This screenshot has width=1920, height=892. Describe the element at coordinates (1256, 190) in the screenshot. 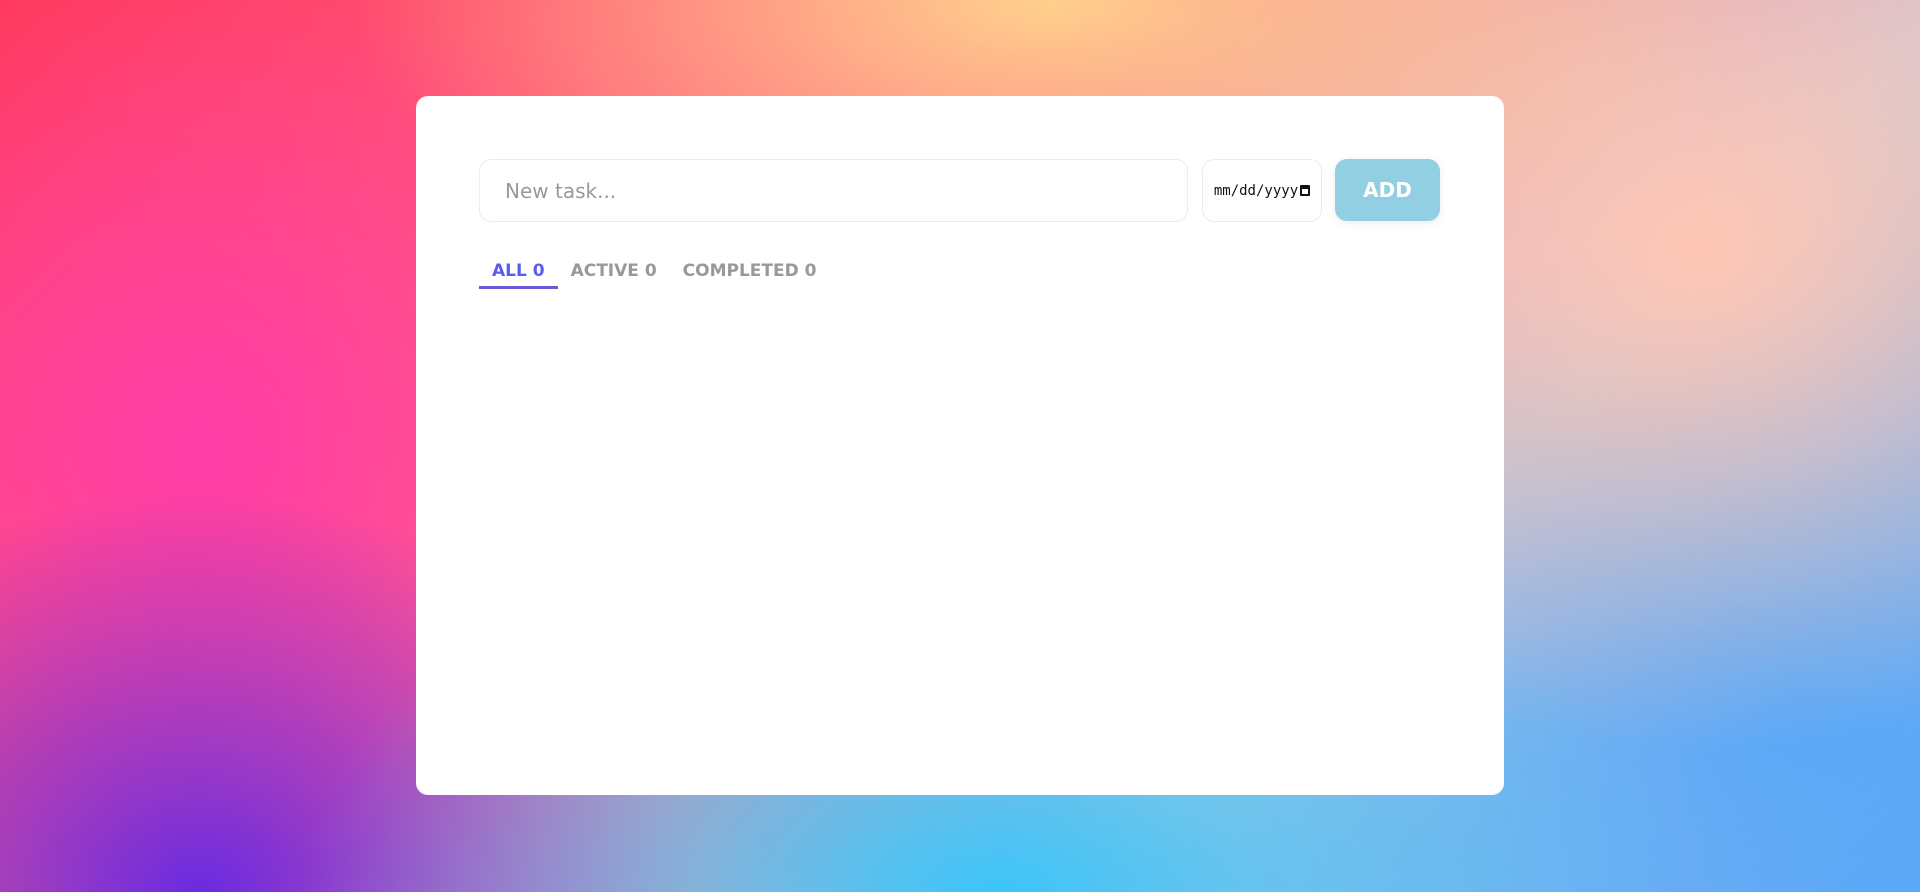

I see `date-placeholder: mm/dd/yyyy` at that location.